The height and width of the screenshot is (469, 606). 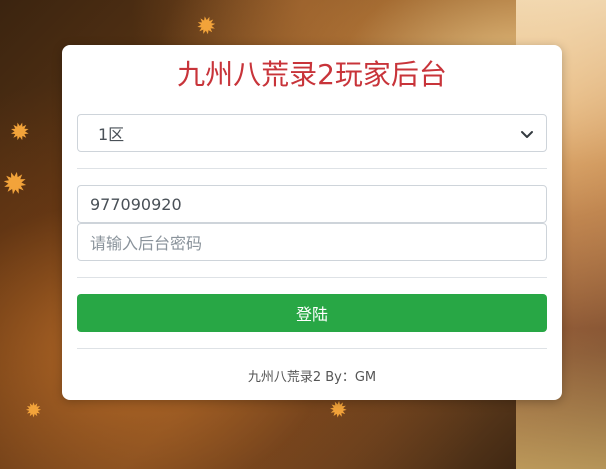 I want to click on chevron-down-icon, so click(x=527, y=133).